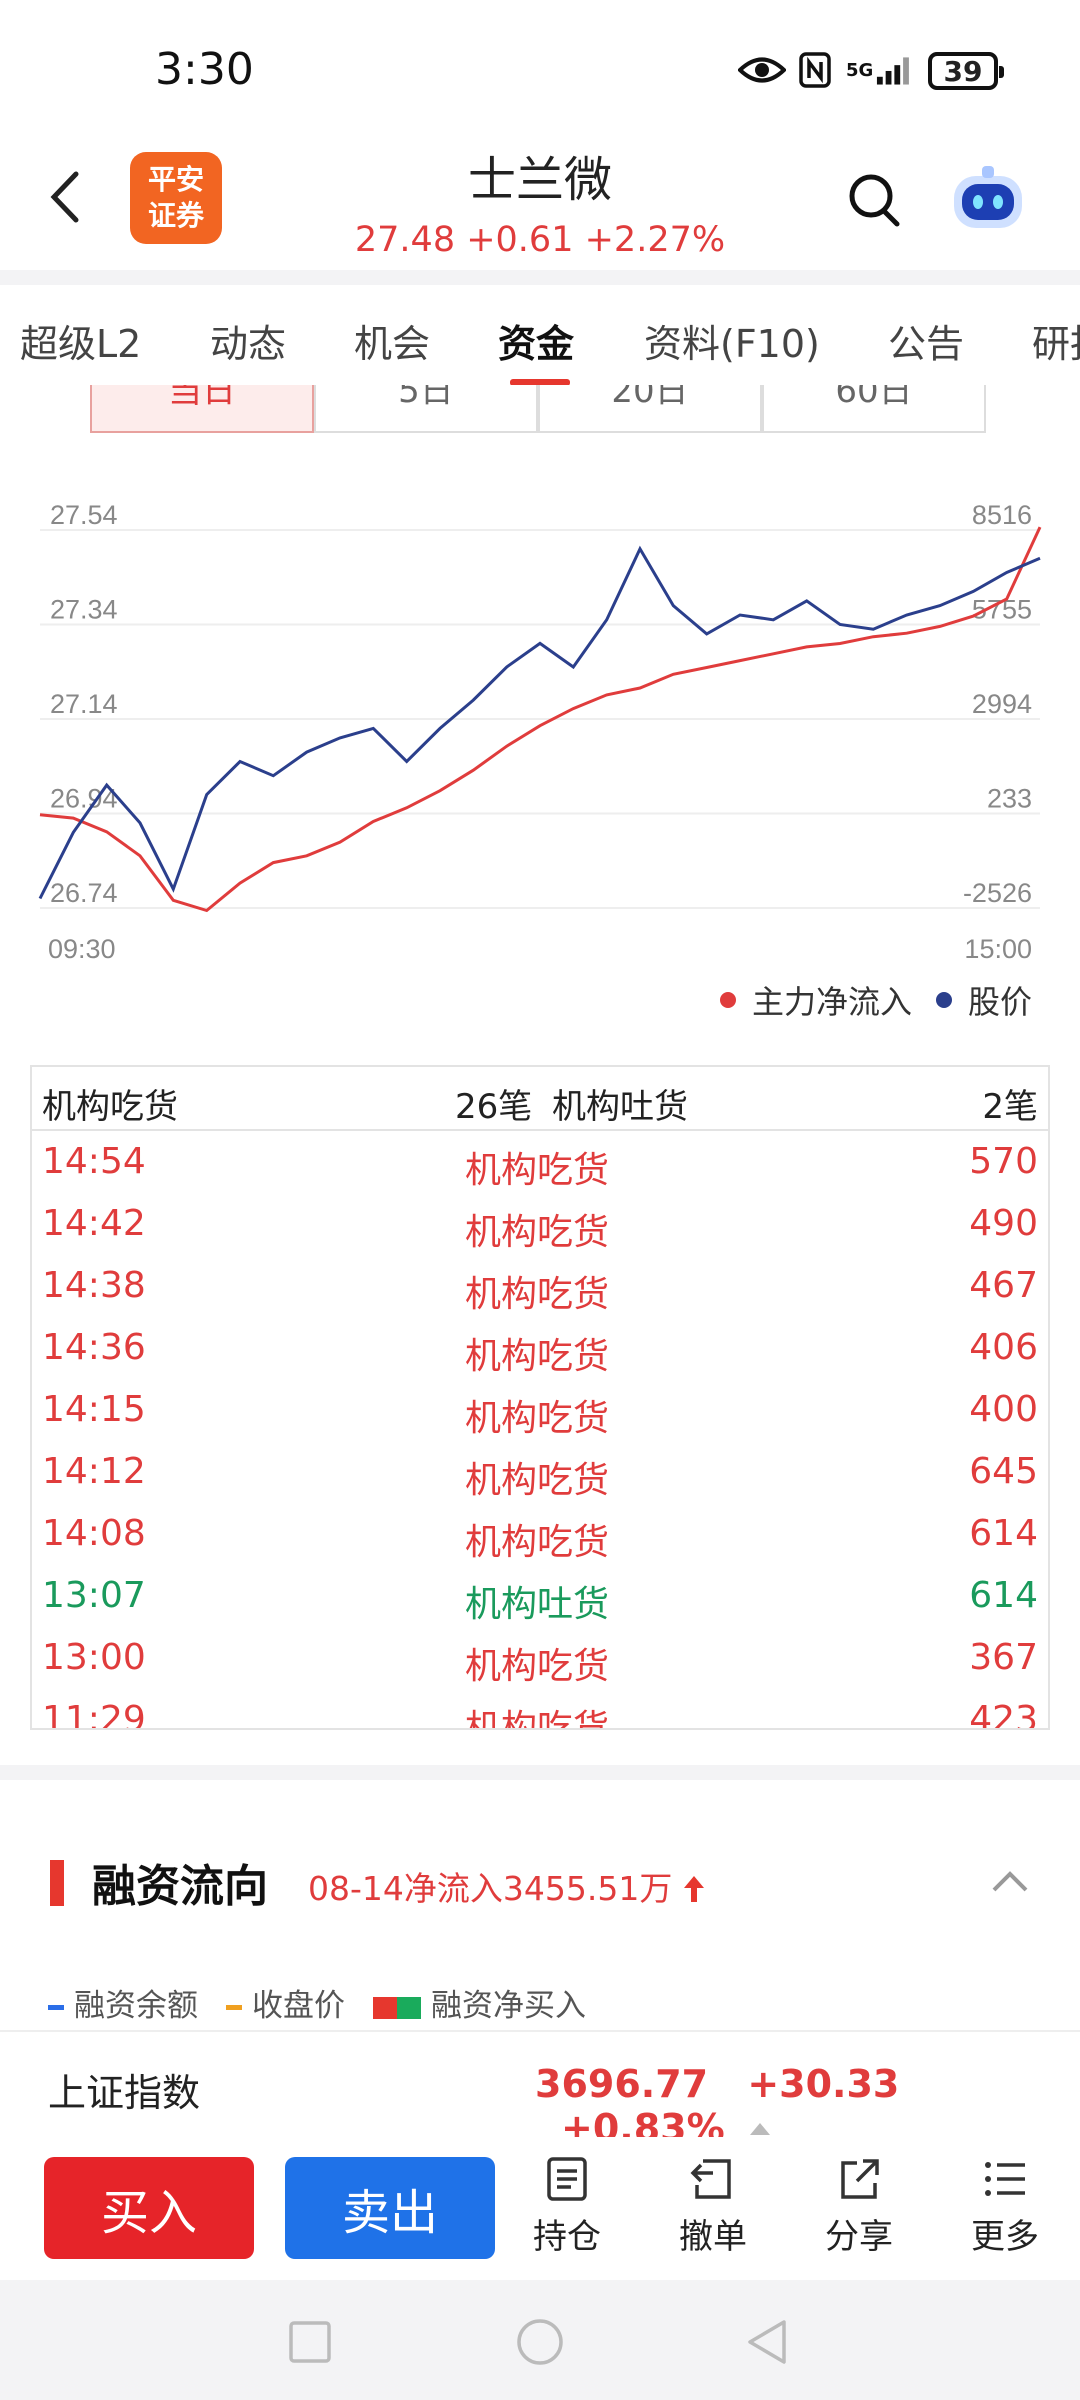  Describe the element at coordinates (944, 1000) in the screenshot. I see `price-legend-dot` at that location.